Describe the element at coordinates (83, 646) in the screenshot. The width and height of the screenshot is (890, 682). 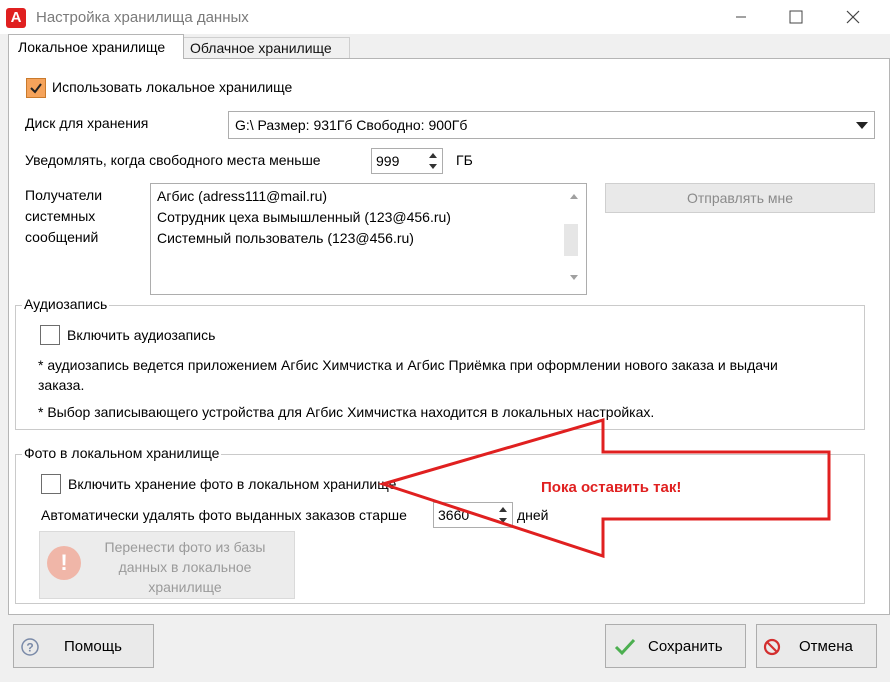
I see `help-button: ? Помощь` at that location.